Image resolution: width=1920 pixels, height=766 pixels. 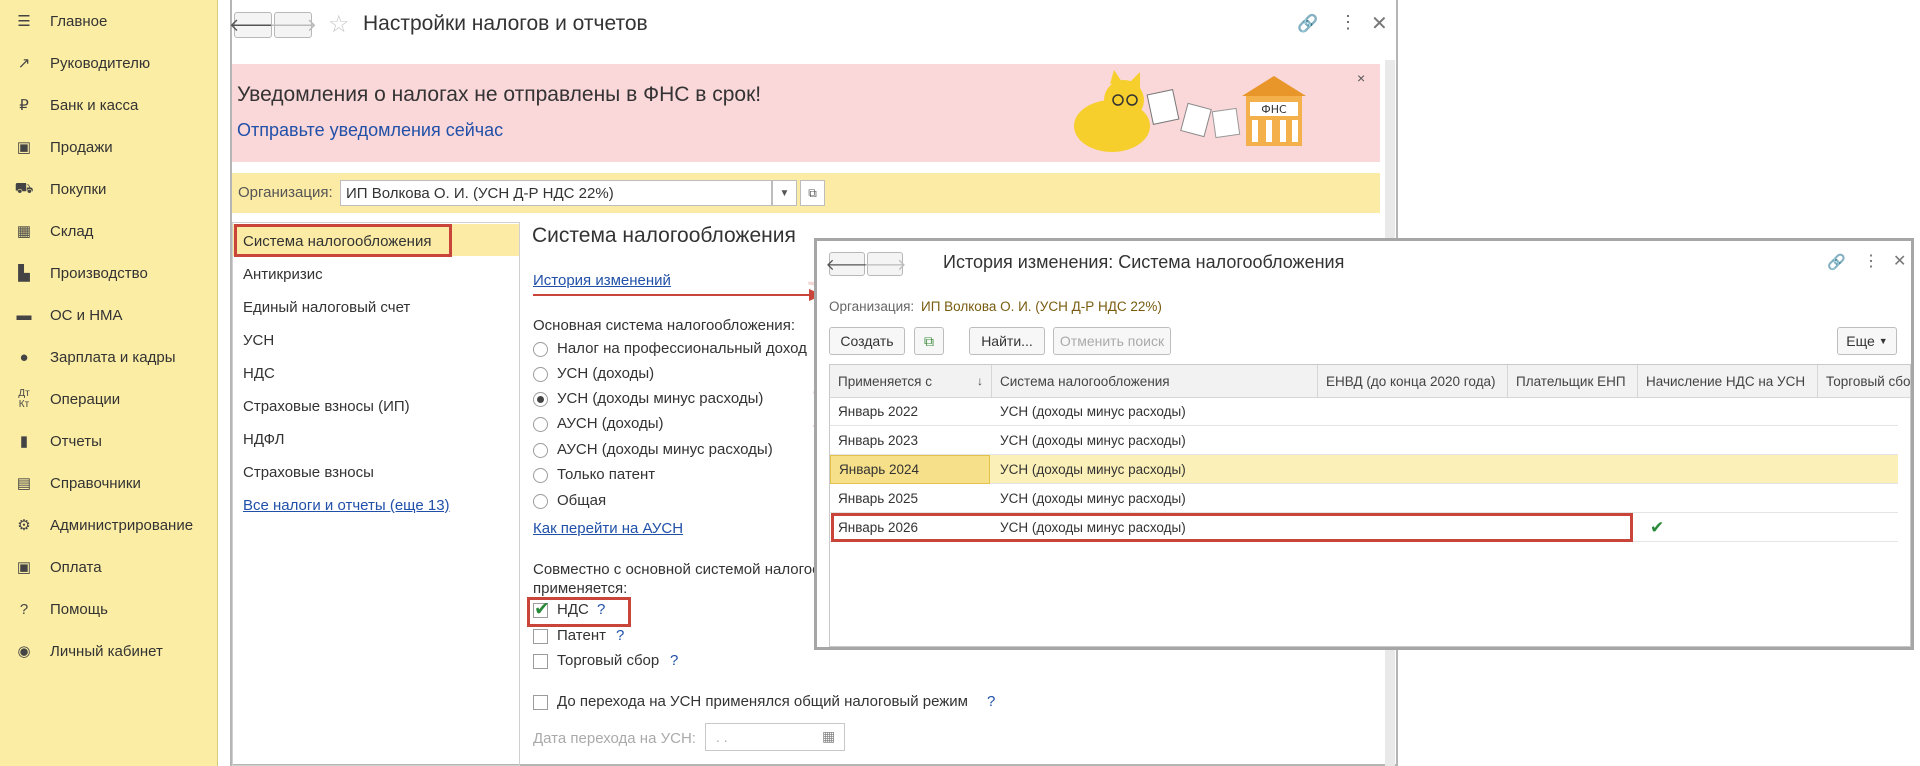 I want to click on column-header: Применяется с ↓, so click(x=911, y=381).